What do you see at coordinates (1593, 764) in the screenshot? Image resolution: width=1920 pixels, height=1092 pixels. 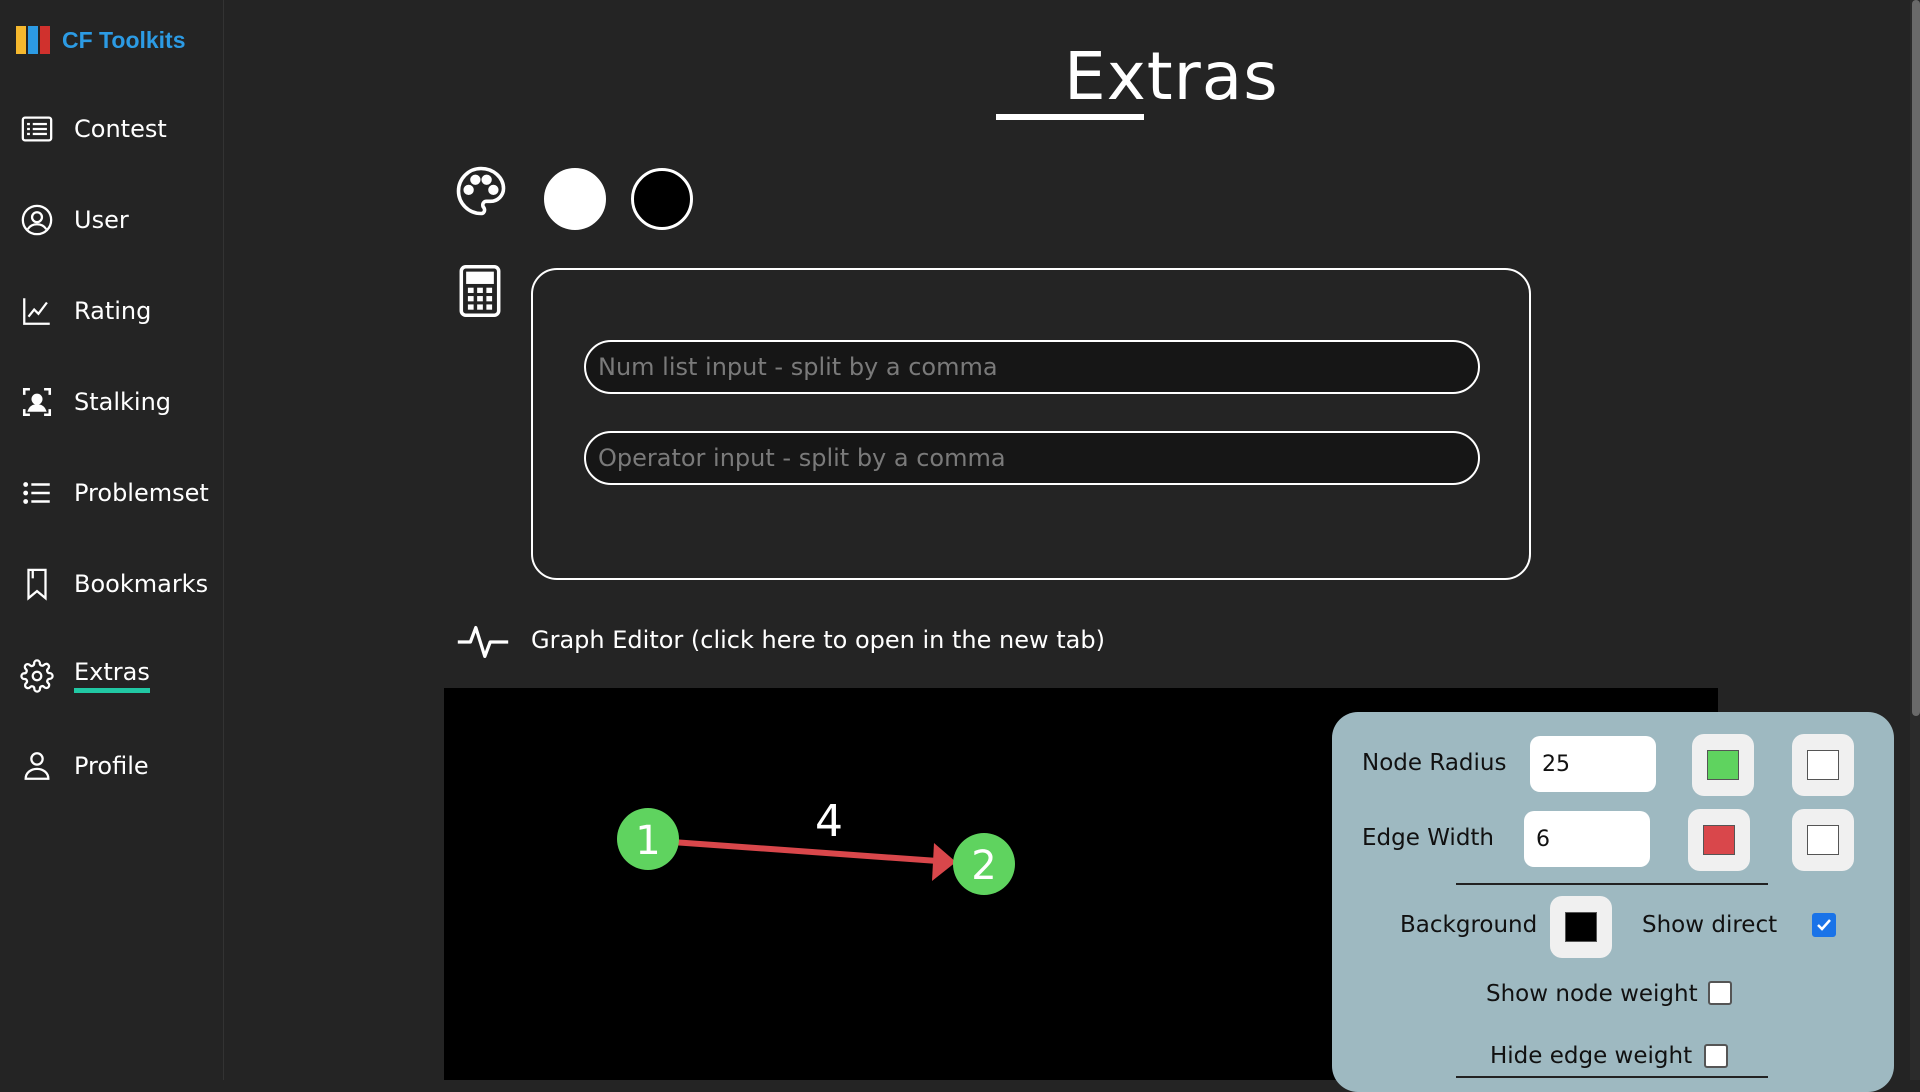 I see `node-radius-input` at bounding box center [1593, 764].